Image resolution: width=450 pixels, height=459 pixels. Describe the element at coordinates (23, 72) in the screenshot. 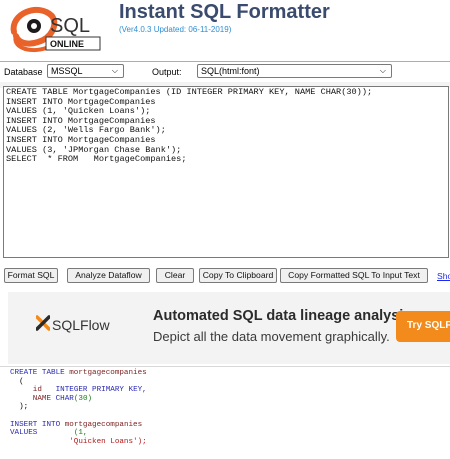

I see `database-label: Database` at that location.